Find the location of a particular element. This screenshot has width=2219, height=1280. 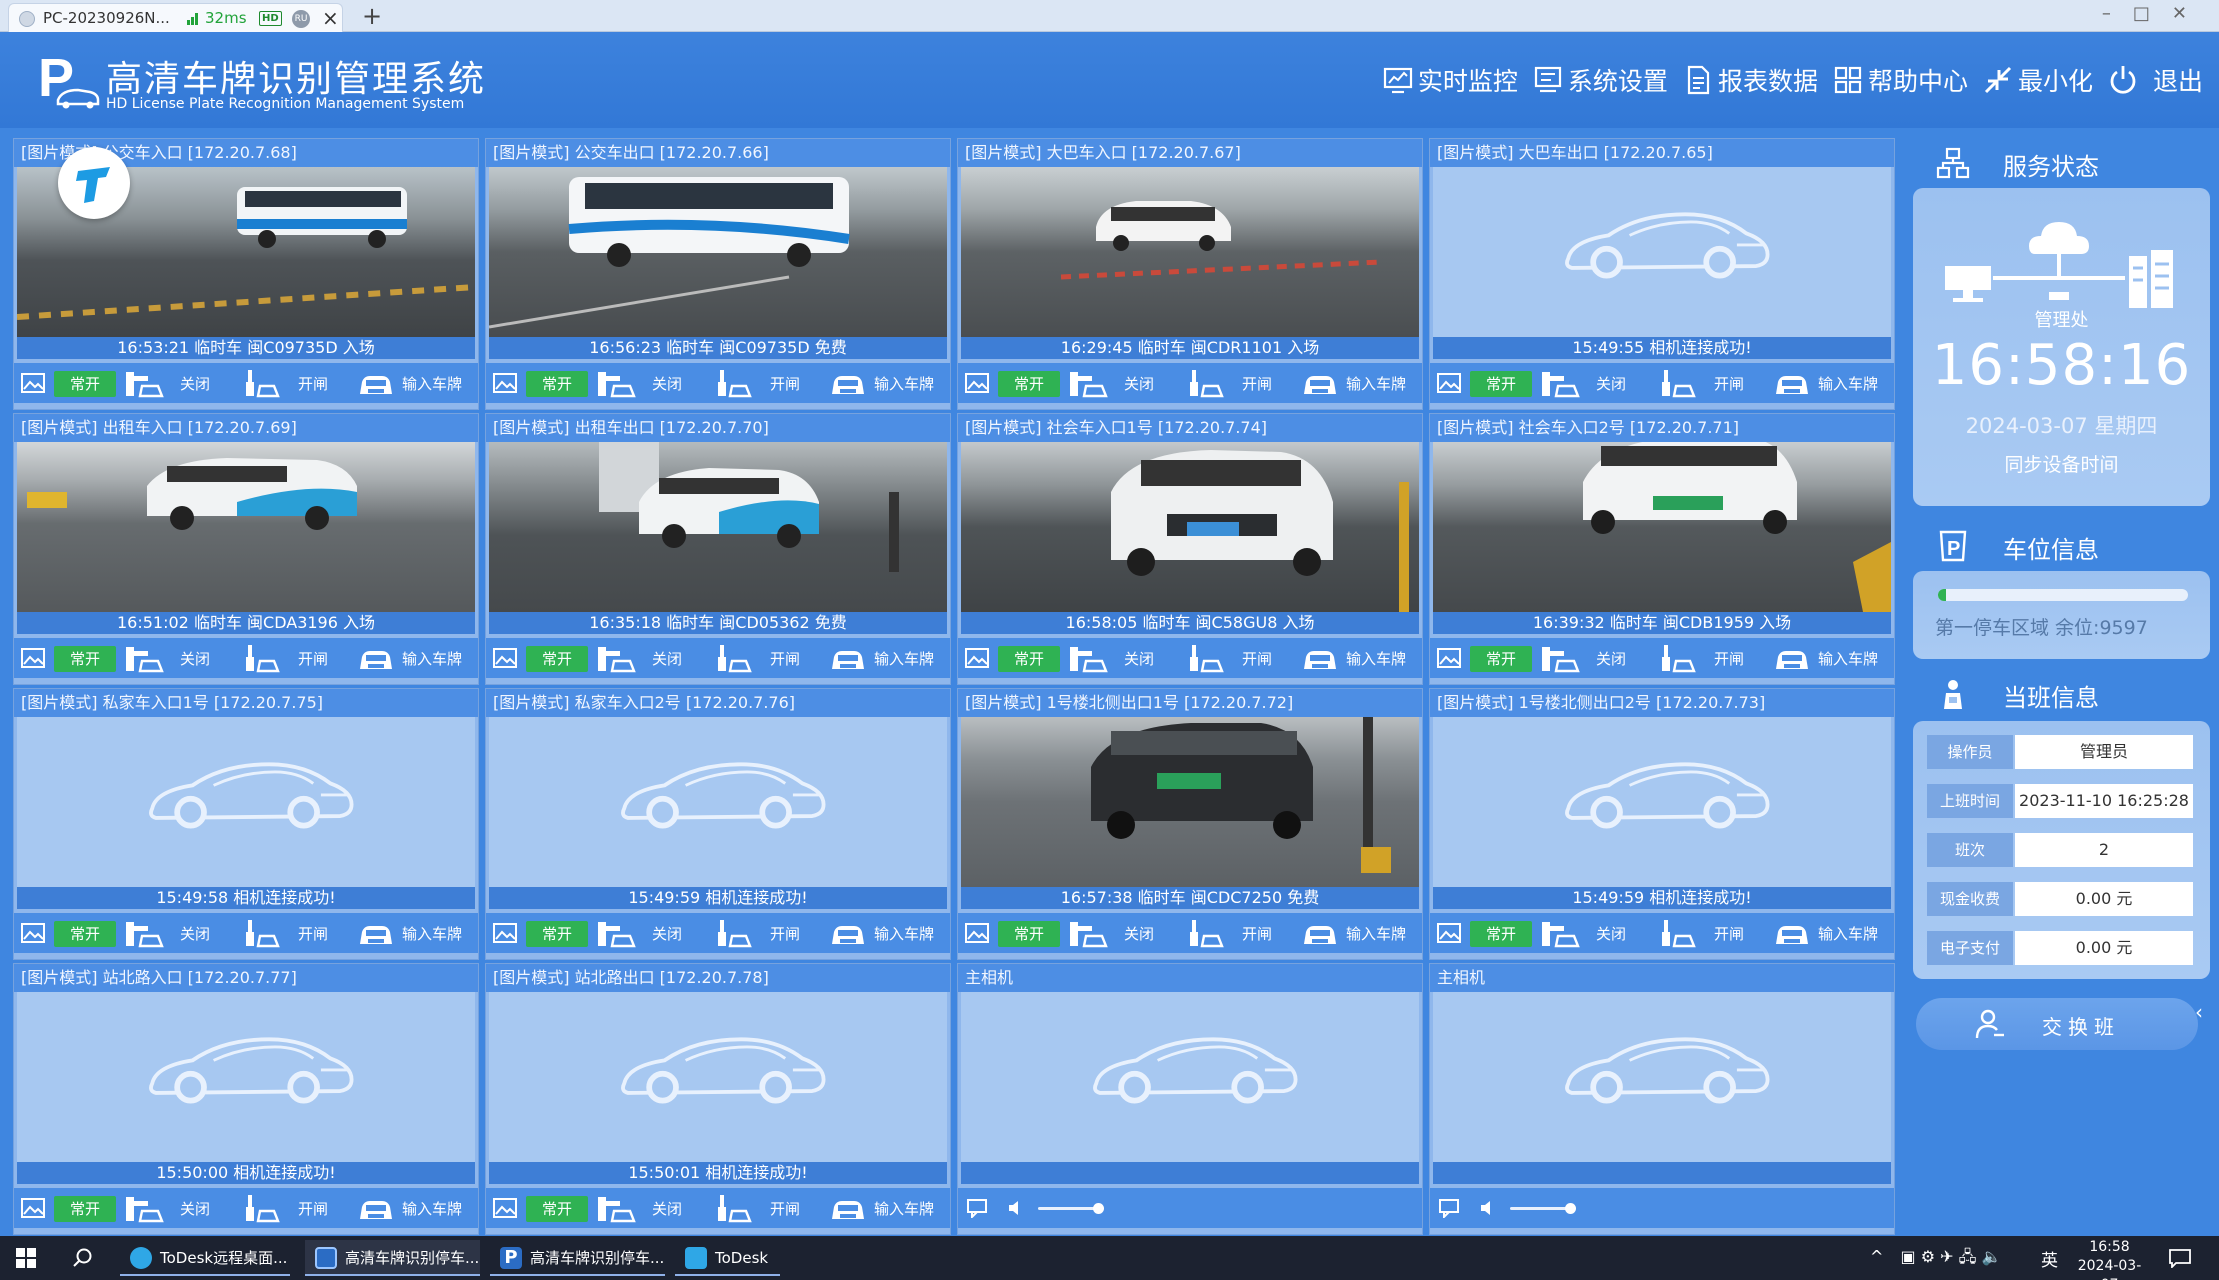

nav-report-data: 报表数据 is located at coordinates (1750, 80).